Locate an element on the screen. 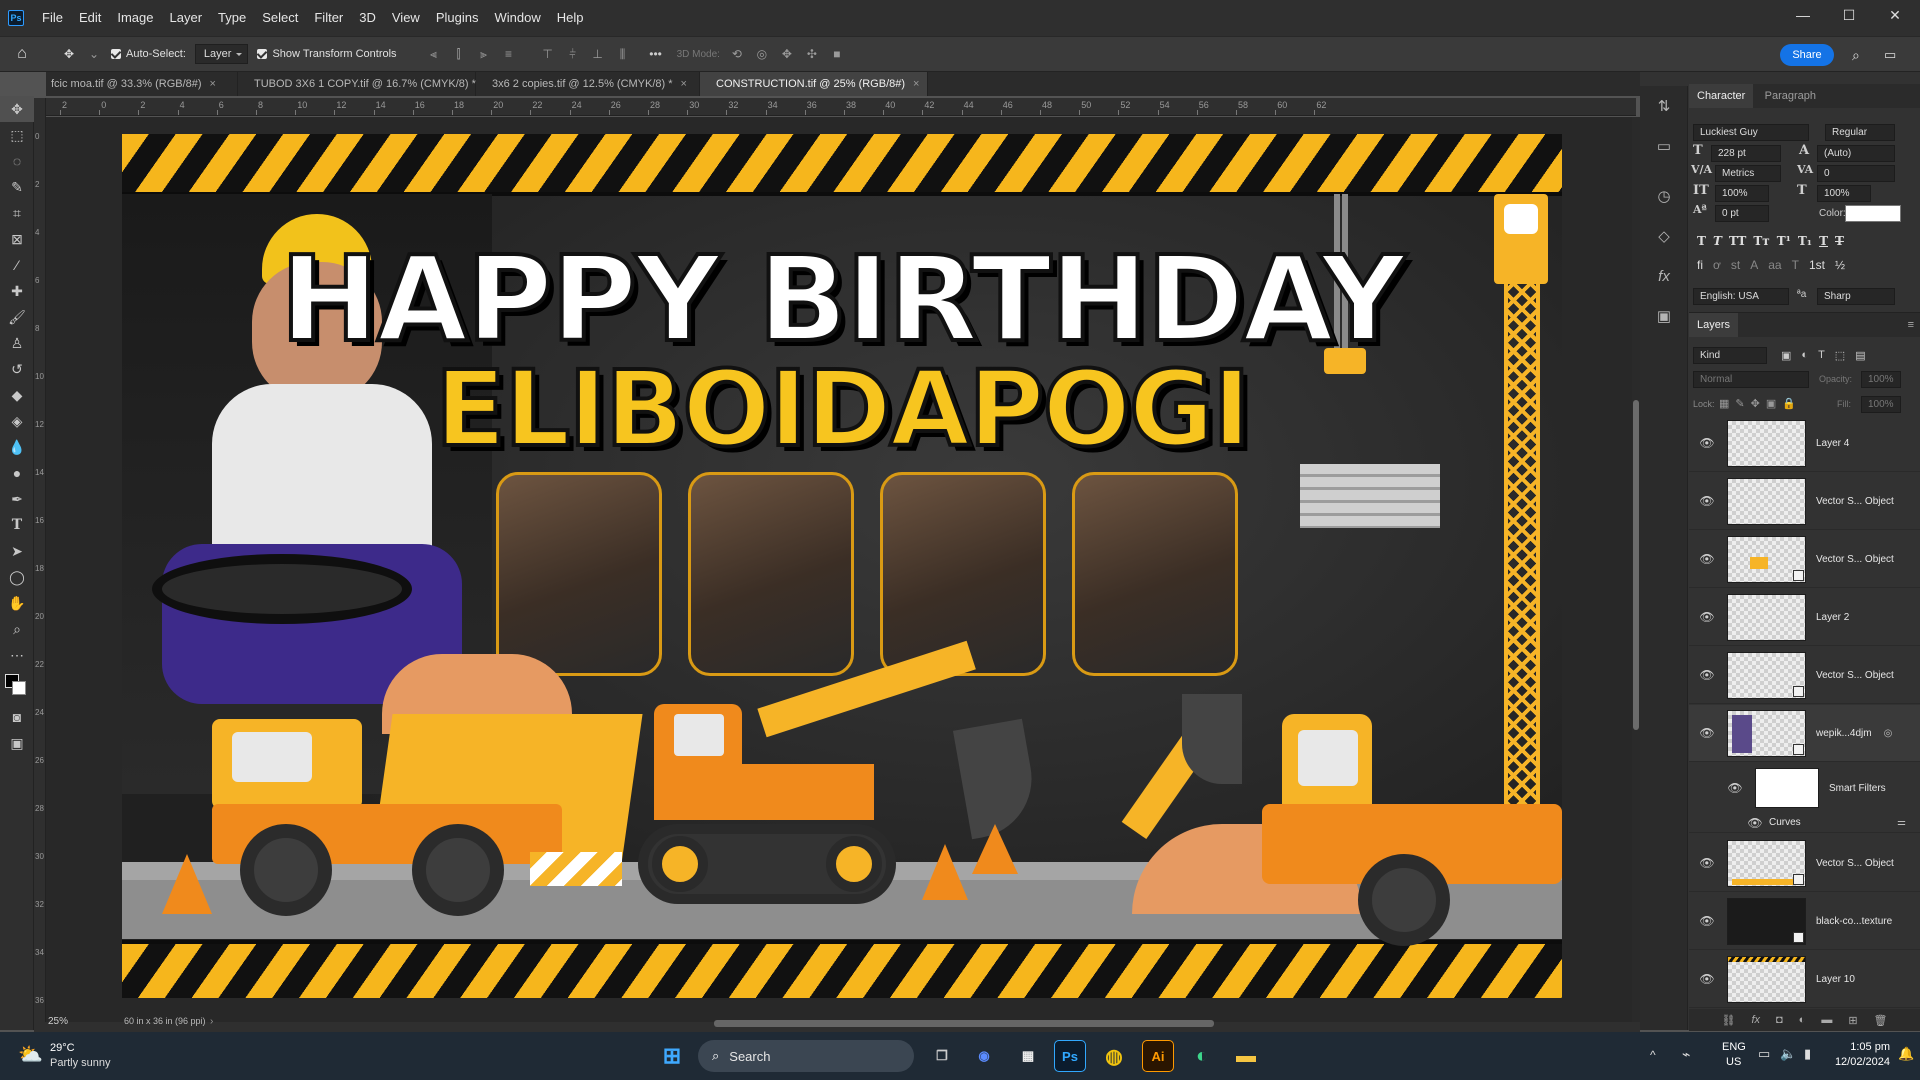 This screenshot has height=1080, width=1920. underline-icon: T is located at coordinates (1823, 241).